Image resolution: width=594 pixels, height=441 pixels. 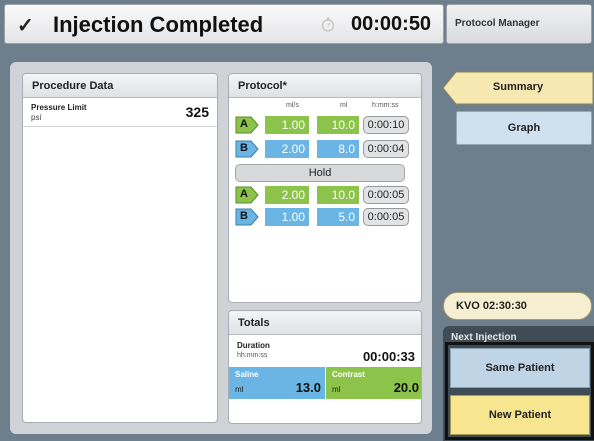 I want to click on phase-row: A 2.00 10.0 0:00:05, so click(x=325, y=195).